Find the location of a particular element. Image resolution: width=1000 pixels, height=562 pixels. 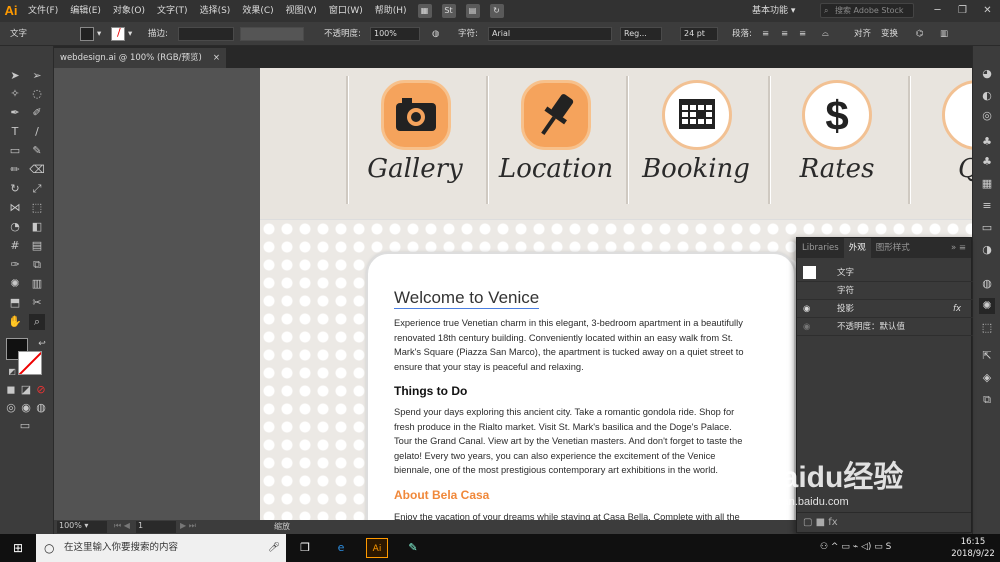

system-tray-icons: ⚇ ^ ▭ ⌁ ◁) ▭ S is located at coordinates (855, 547).